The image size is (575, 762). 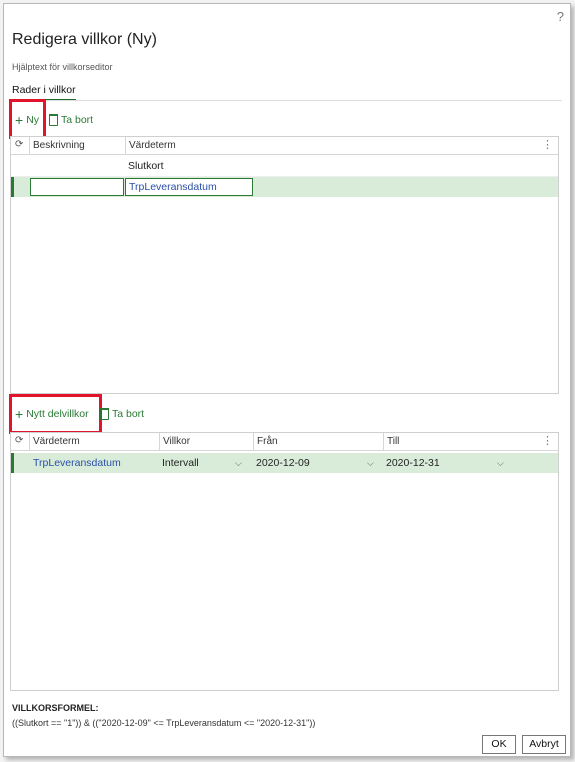 I want to click on new-row-button: + Ny, so click(x=27, y=119).